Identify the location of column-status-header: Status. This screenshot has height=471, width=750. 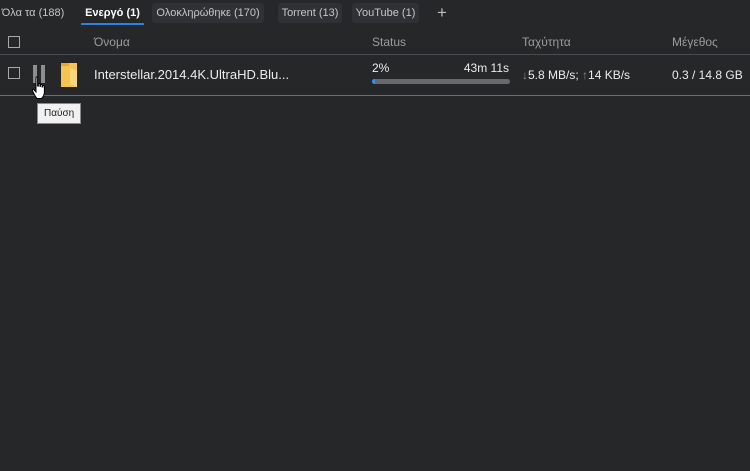
(389, 42).